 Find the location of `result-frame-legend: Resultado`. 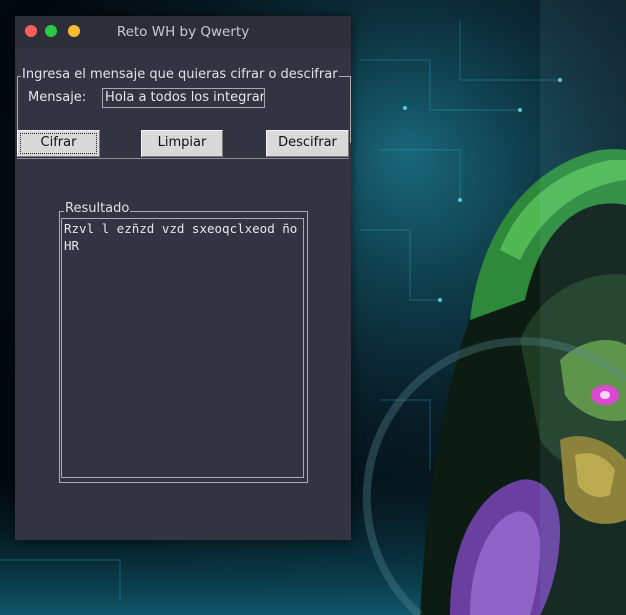

result-frame-legend: Resultado is located at coordinates (97, 209).